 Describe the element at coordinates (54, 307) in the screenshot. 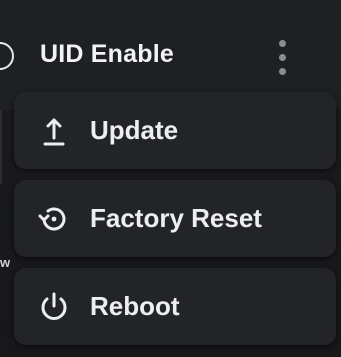

I see `power-icon` at that location.